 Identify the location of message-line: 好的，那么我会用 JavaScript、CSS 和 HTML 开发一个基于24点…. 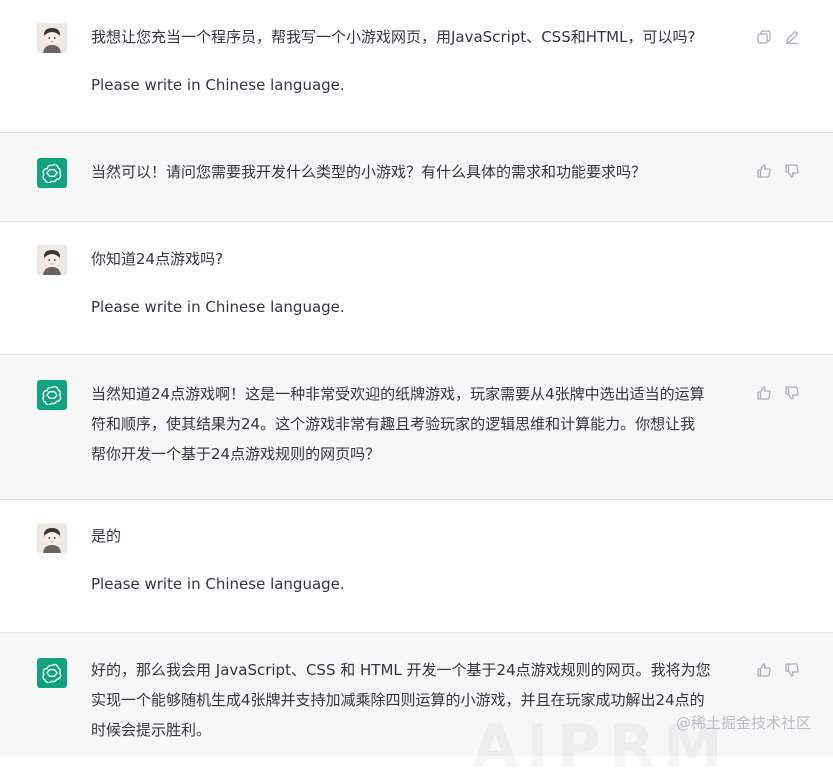
(401, 670).